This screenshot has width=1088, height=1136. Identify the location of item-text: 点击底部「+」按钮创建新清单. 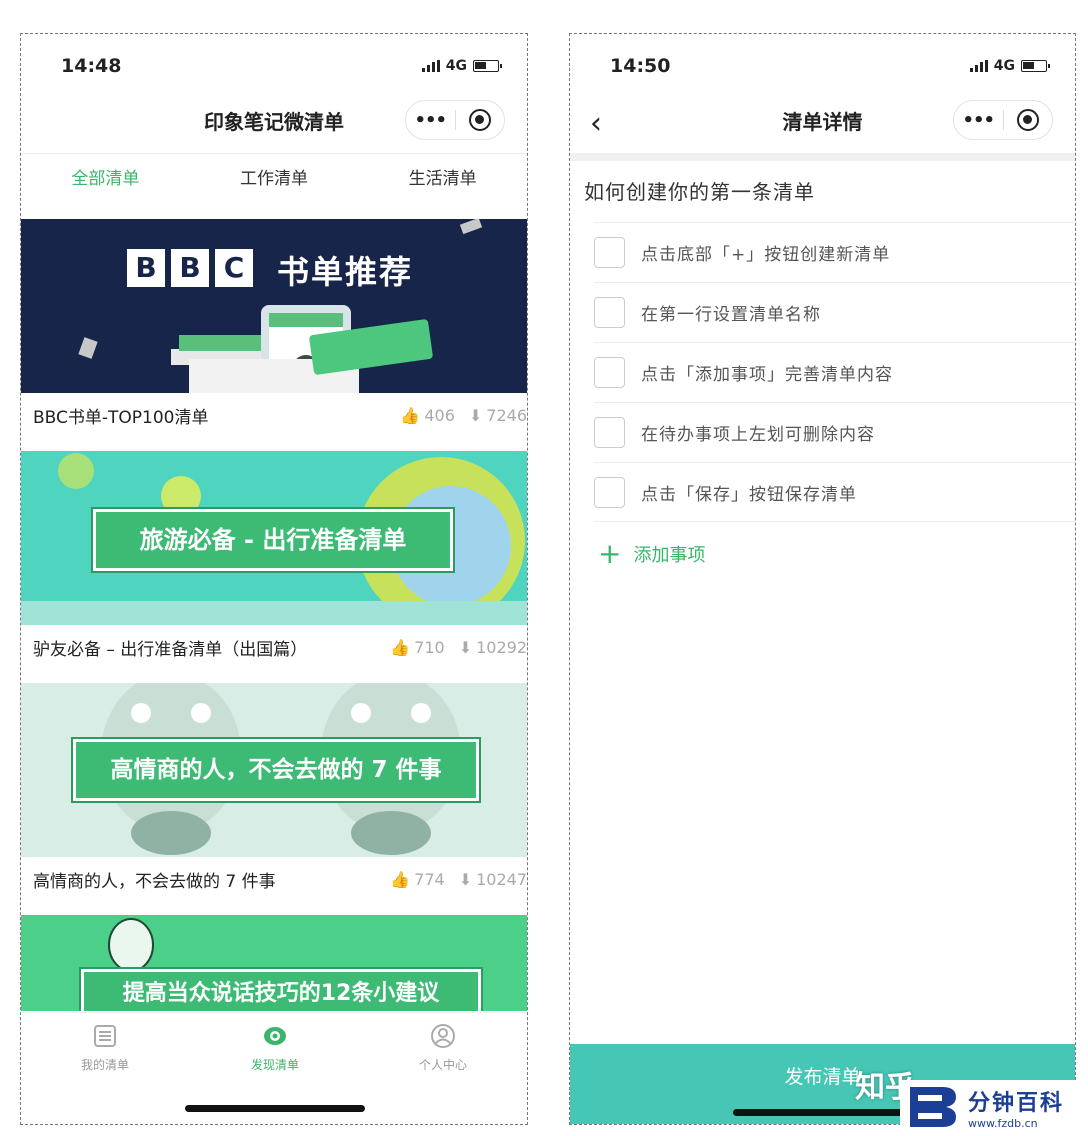
(765, 252).